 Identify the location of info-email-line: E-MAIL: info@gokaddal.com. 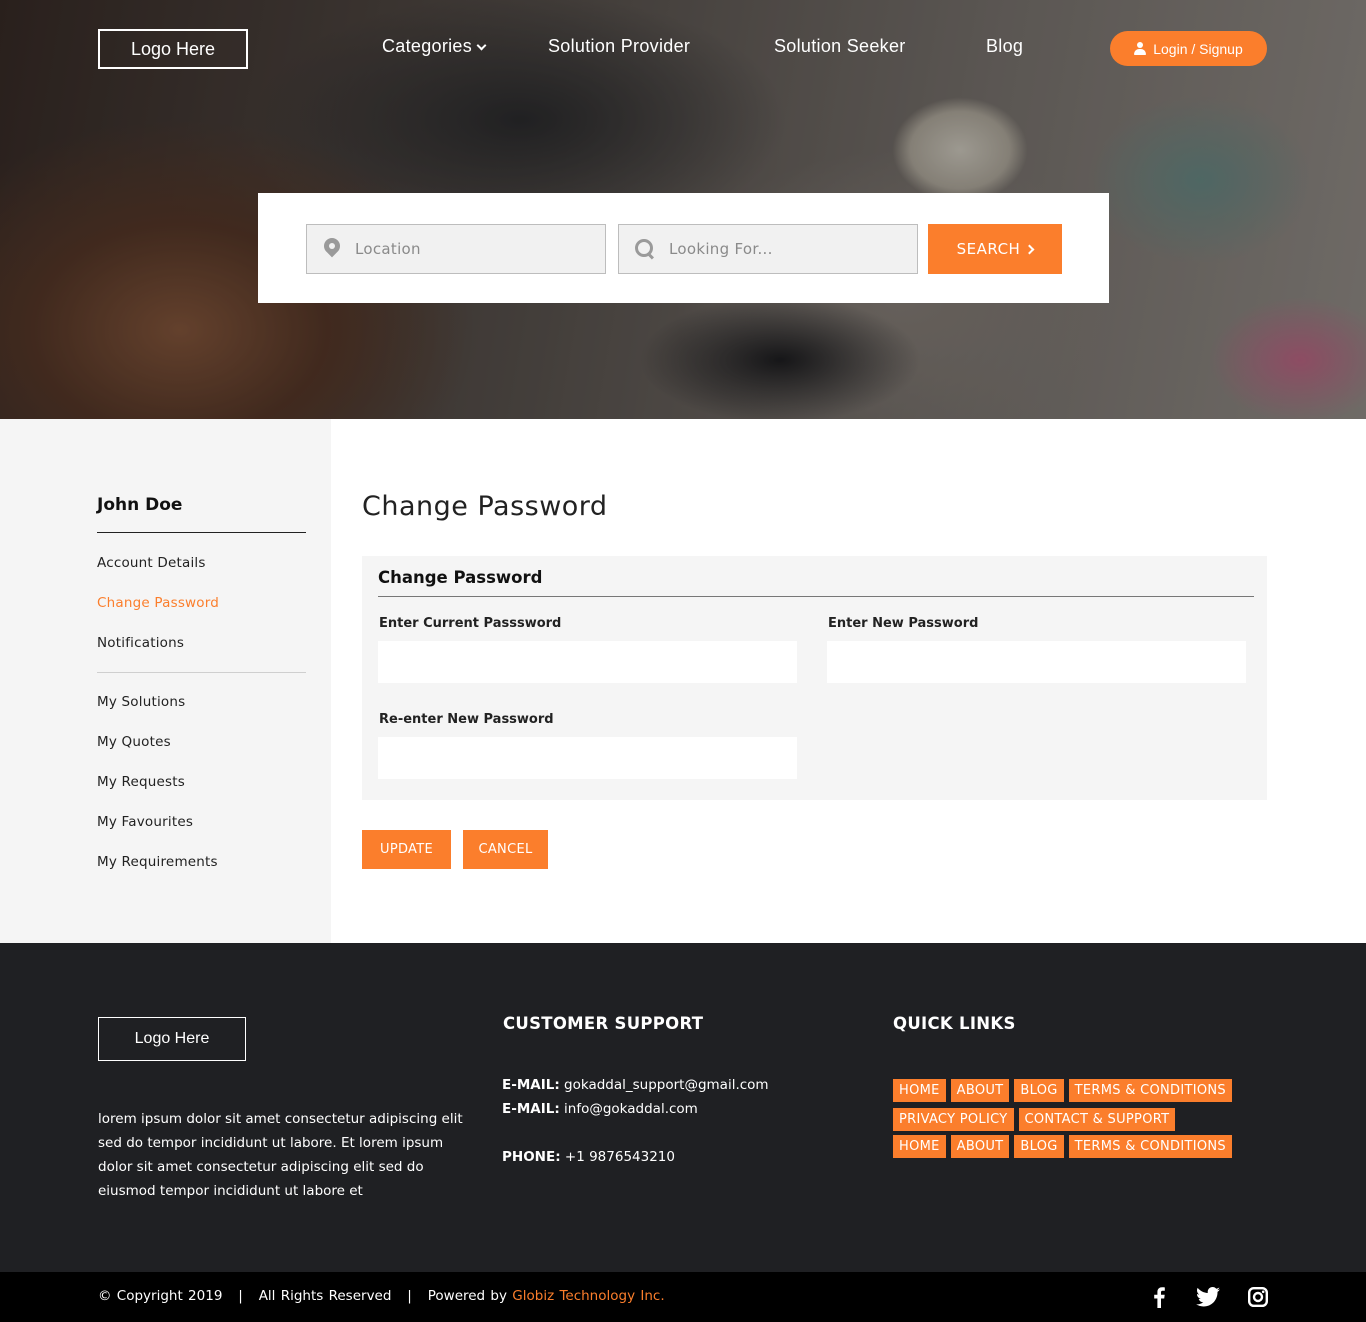
(600, 1109).